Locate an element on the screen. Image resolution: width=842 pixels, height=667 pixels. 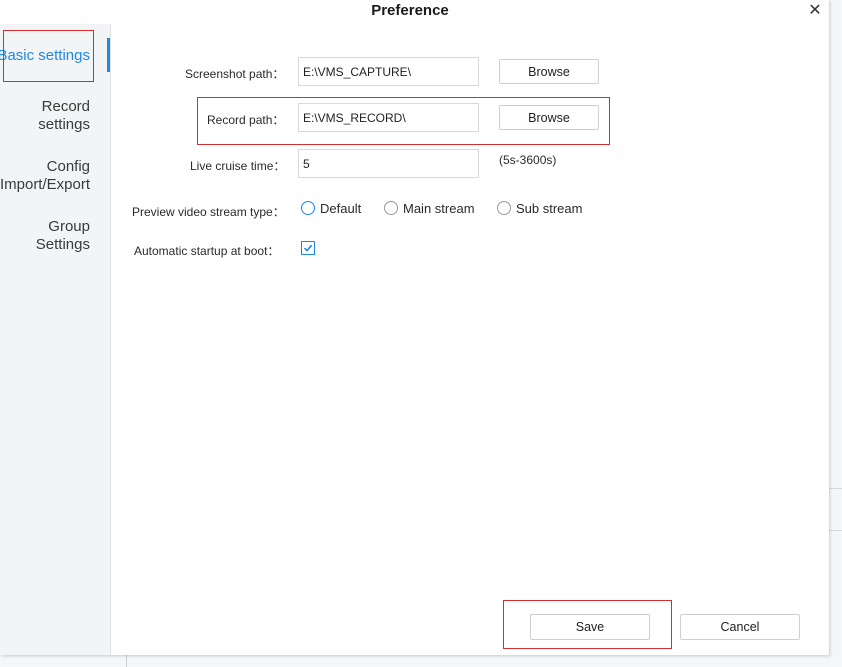
sidebar-item-record-settings: Record settings is located at coordinates (64, 116).